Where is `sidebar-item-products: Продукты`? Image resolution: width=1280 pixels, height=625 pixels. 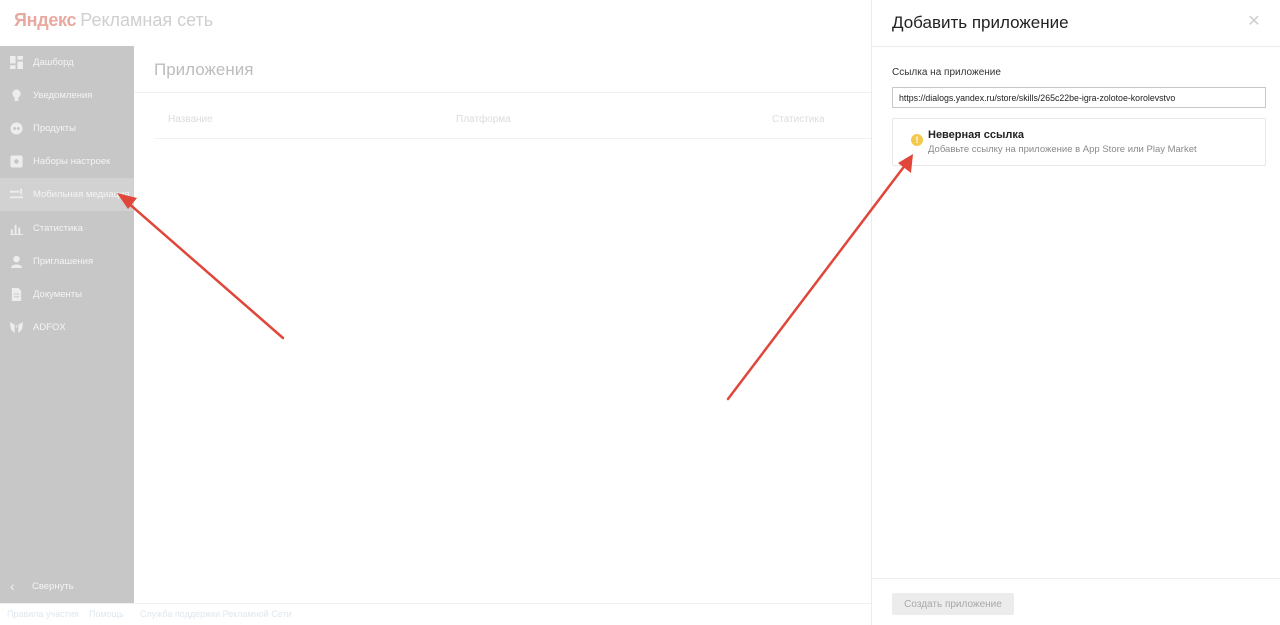
sidebar-item-products: Продукты is located at coordinates (67, 128).